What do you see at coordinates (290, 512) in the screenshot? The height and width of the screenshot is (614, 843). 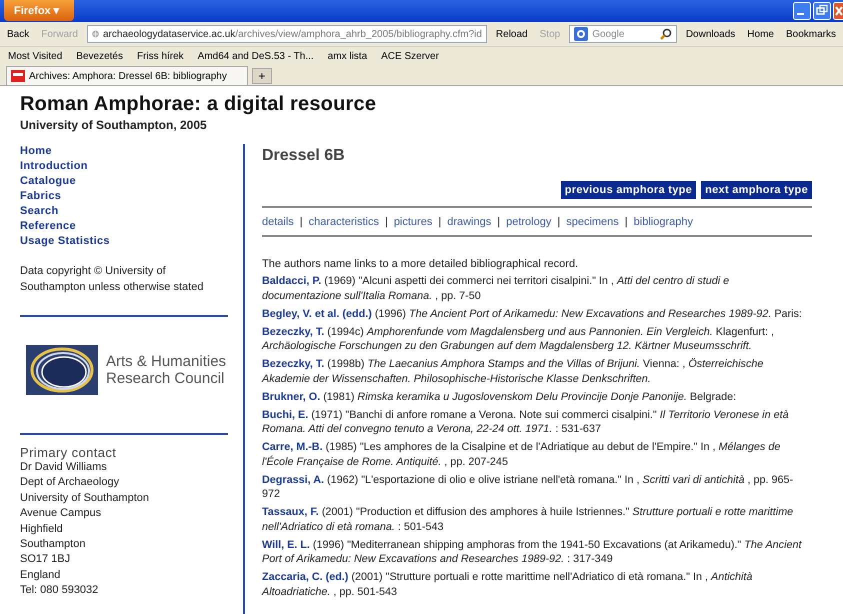 I see `author-link: Tassaux, F.` at bounding box center [290, 512].